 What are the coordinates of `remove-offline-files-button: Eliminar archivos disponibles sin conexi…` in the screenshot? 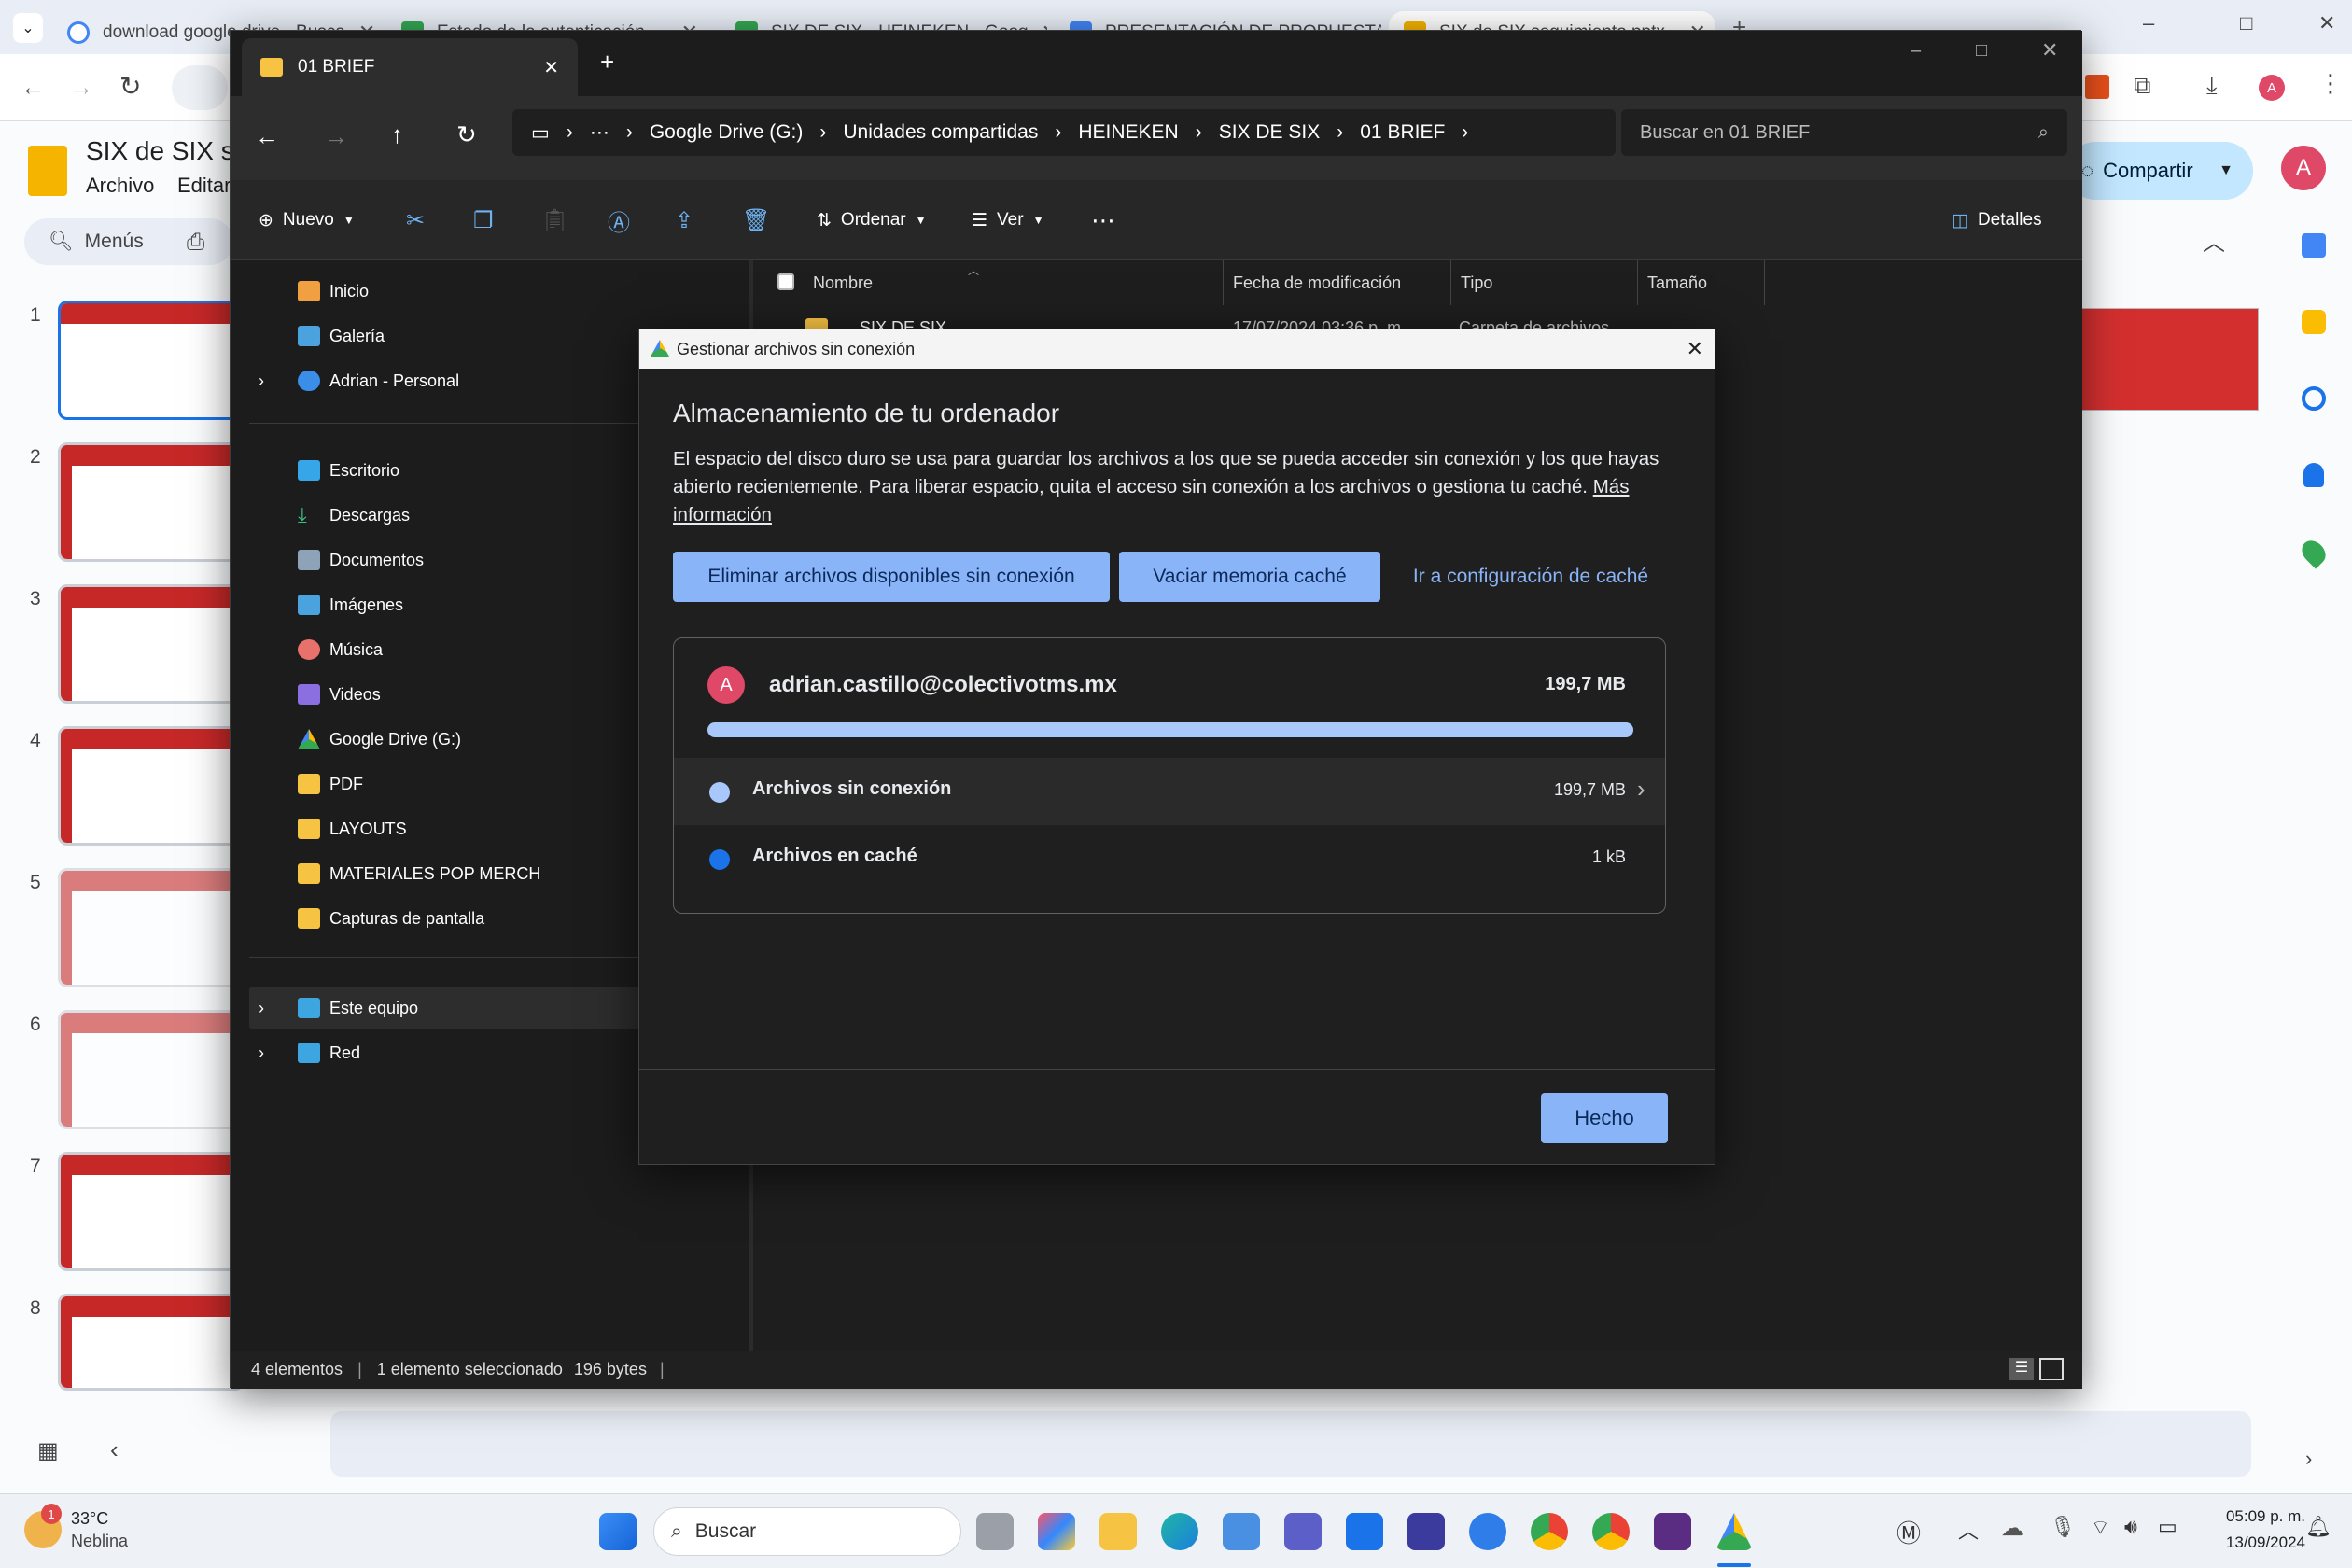 It's located at (891, 577).